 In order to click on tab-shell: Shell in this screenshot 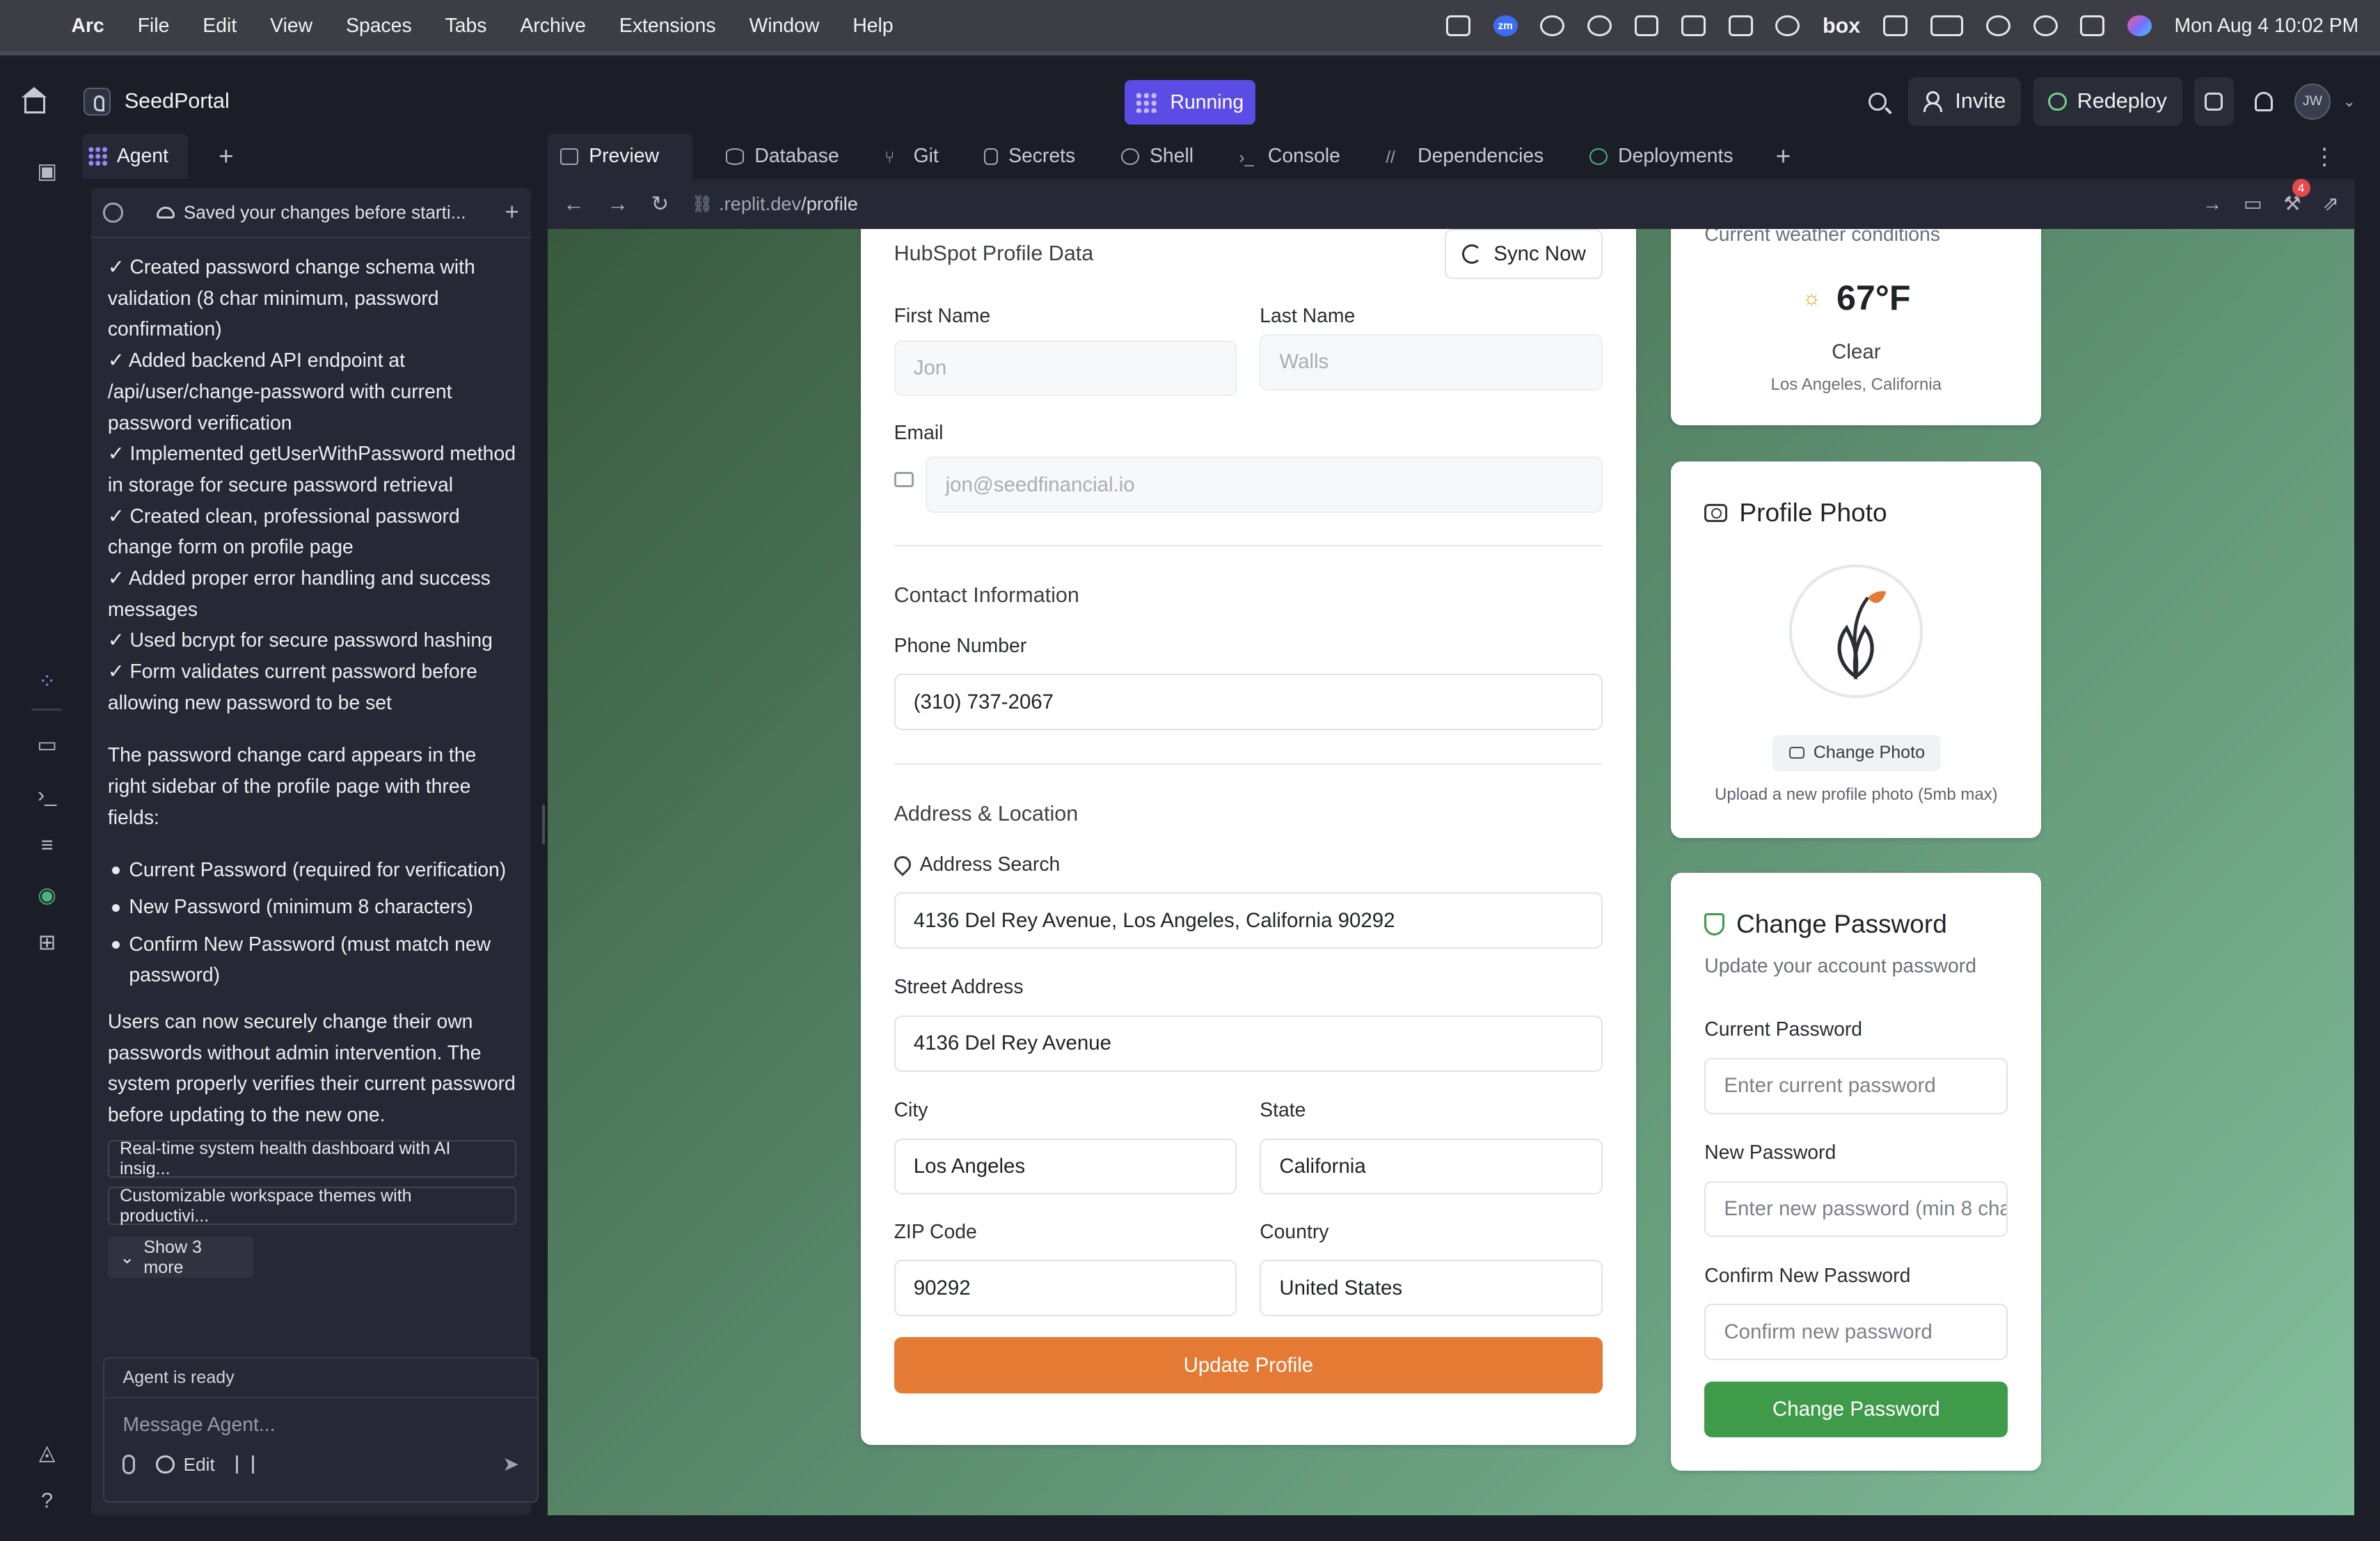, I will do `click(1157, 156)`.